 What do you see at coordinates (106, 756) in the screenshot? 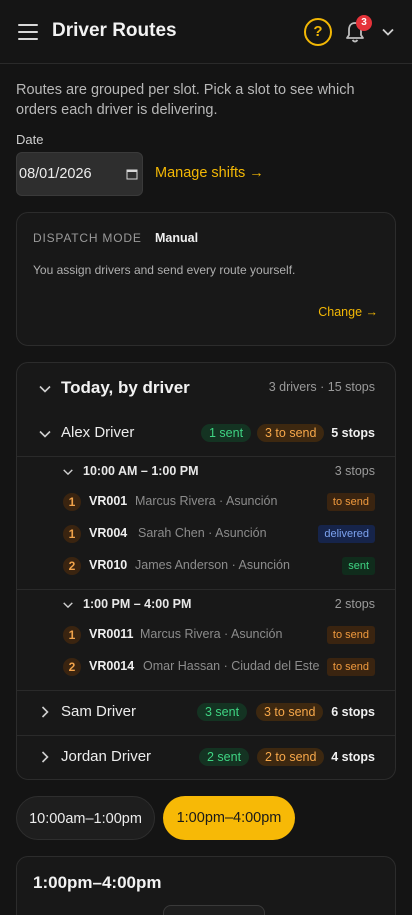
I see `driver-name: Jordan Driver` at bounding box center [106, 756].